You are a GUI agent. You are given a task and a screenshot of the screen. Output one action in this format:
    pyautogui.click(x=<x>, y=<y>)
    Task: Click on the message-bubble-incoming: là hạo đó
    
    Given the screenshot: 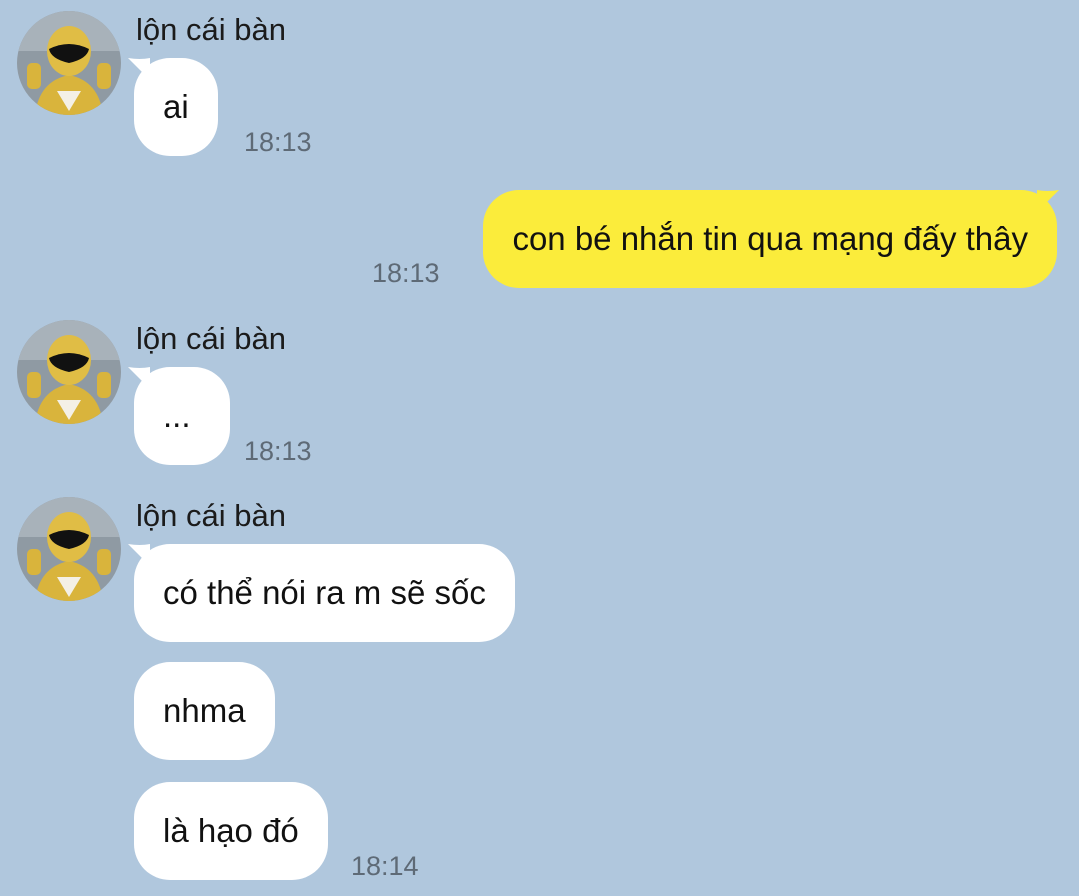 What is the action you would take?
    pyautogui.click(x=231, y=831)
    